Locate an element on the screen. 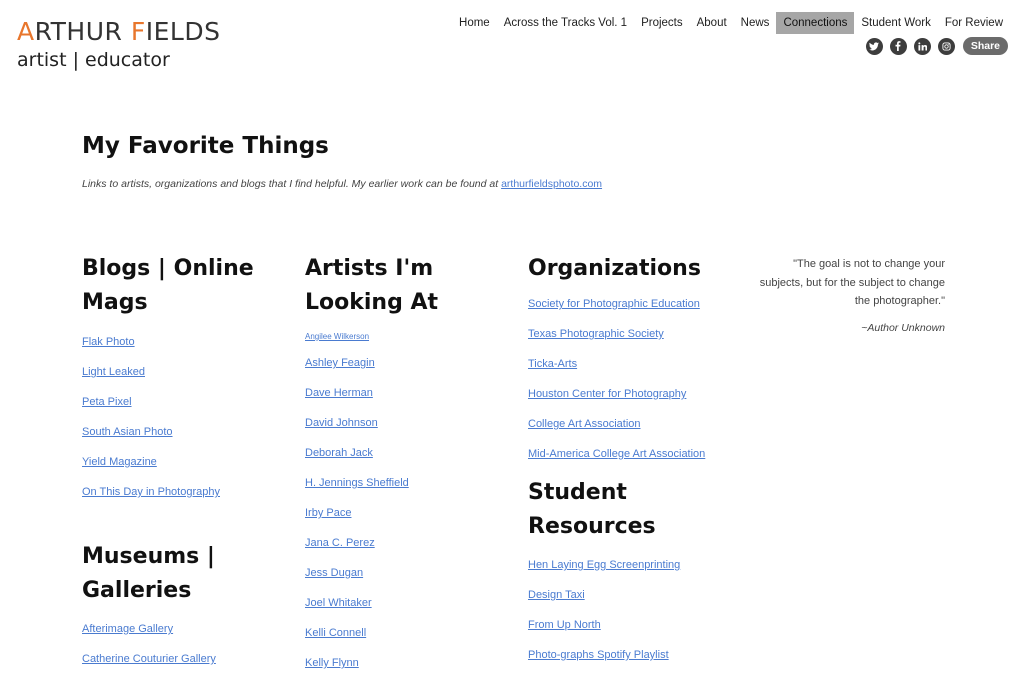 Image resolution: width=1024 pixels, height=680 pixels. organizations-heading: Organizations is located at coordinates (614, 268).